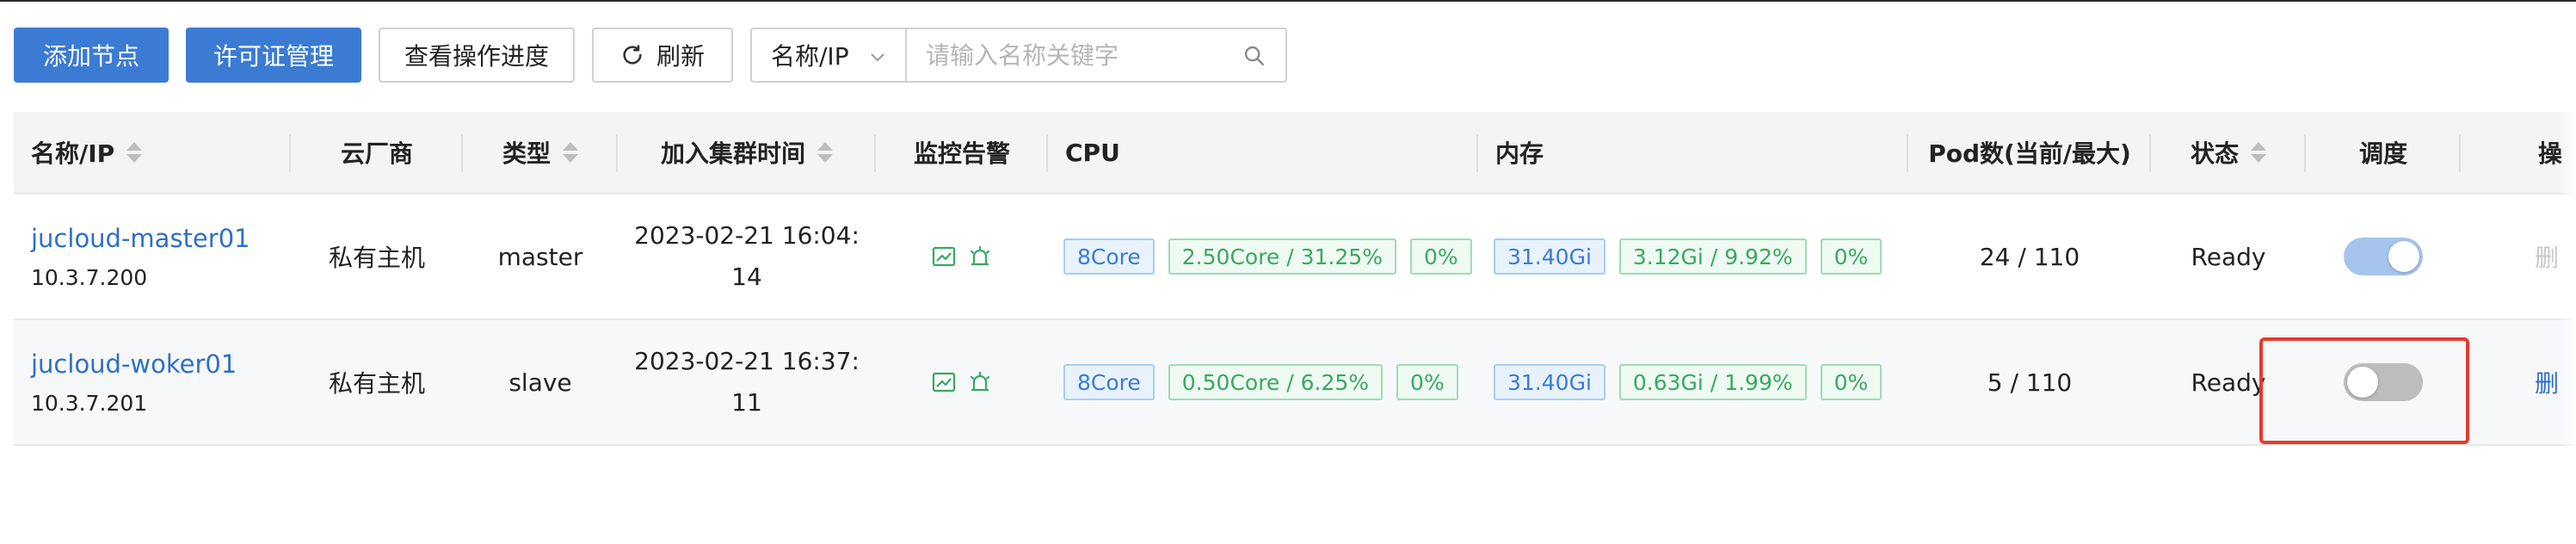 This screenshot has height=544, width=2576. I want to click on pods-cell: 24 / 110, so click(2030, 256).